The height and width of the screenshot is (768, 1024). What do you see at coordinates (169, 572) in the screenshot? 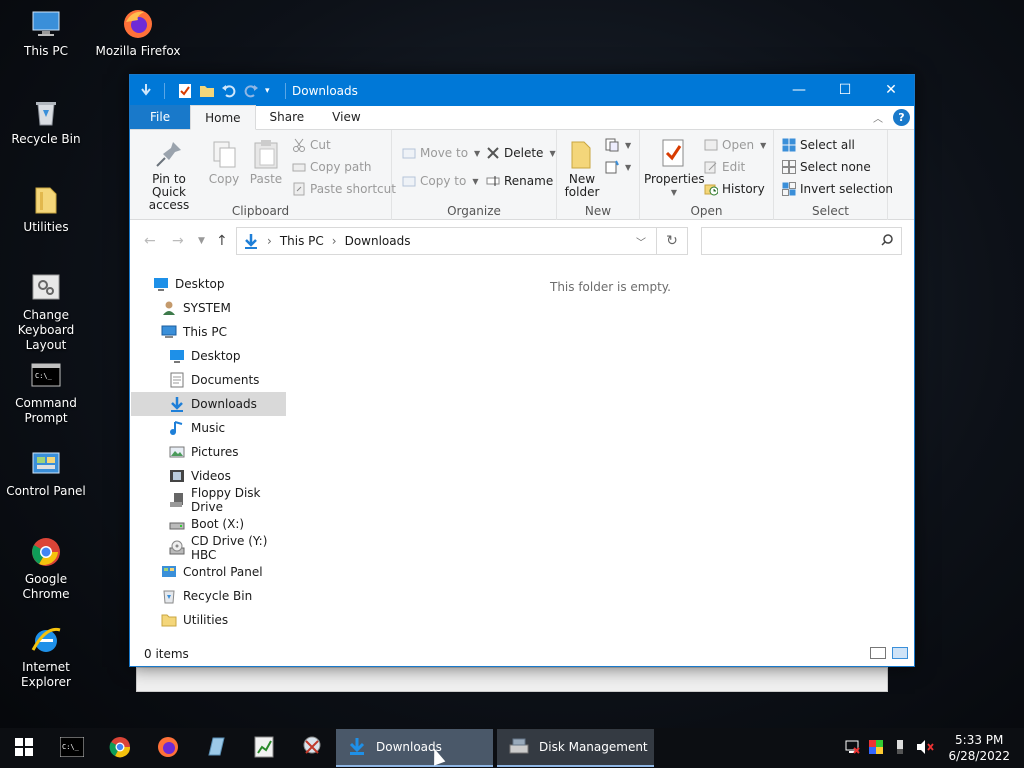
I see `control-panel-icon` at bounding box center [169, 572].